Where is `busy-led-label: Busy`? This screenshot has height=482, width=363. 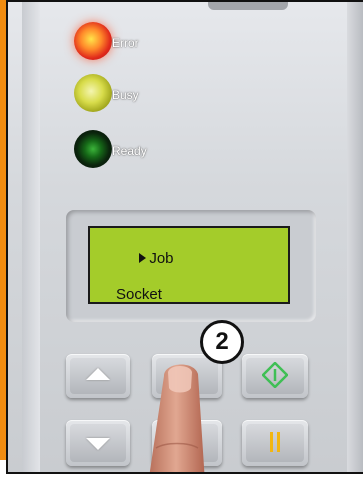 busy-led-label: Busy is located at coordinates (125, 95).